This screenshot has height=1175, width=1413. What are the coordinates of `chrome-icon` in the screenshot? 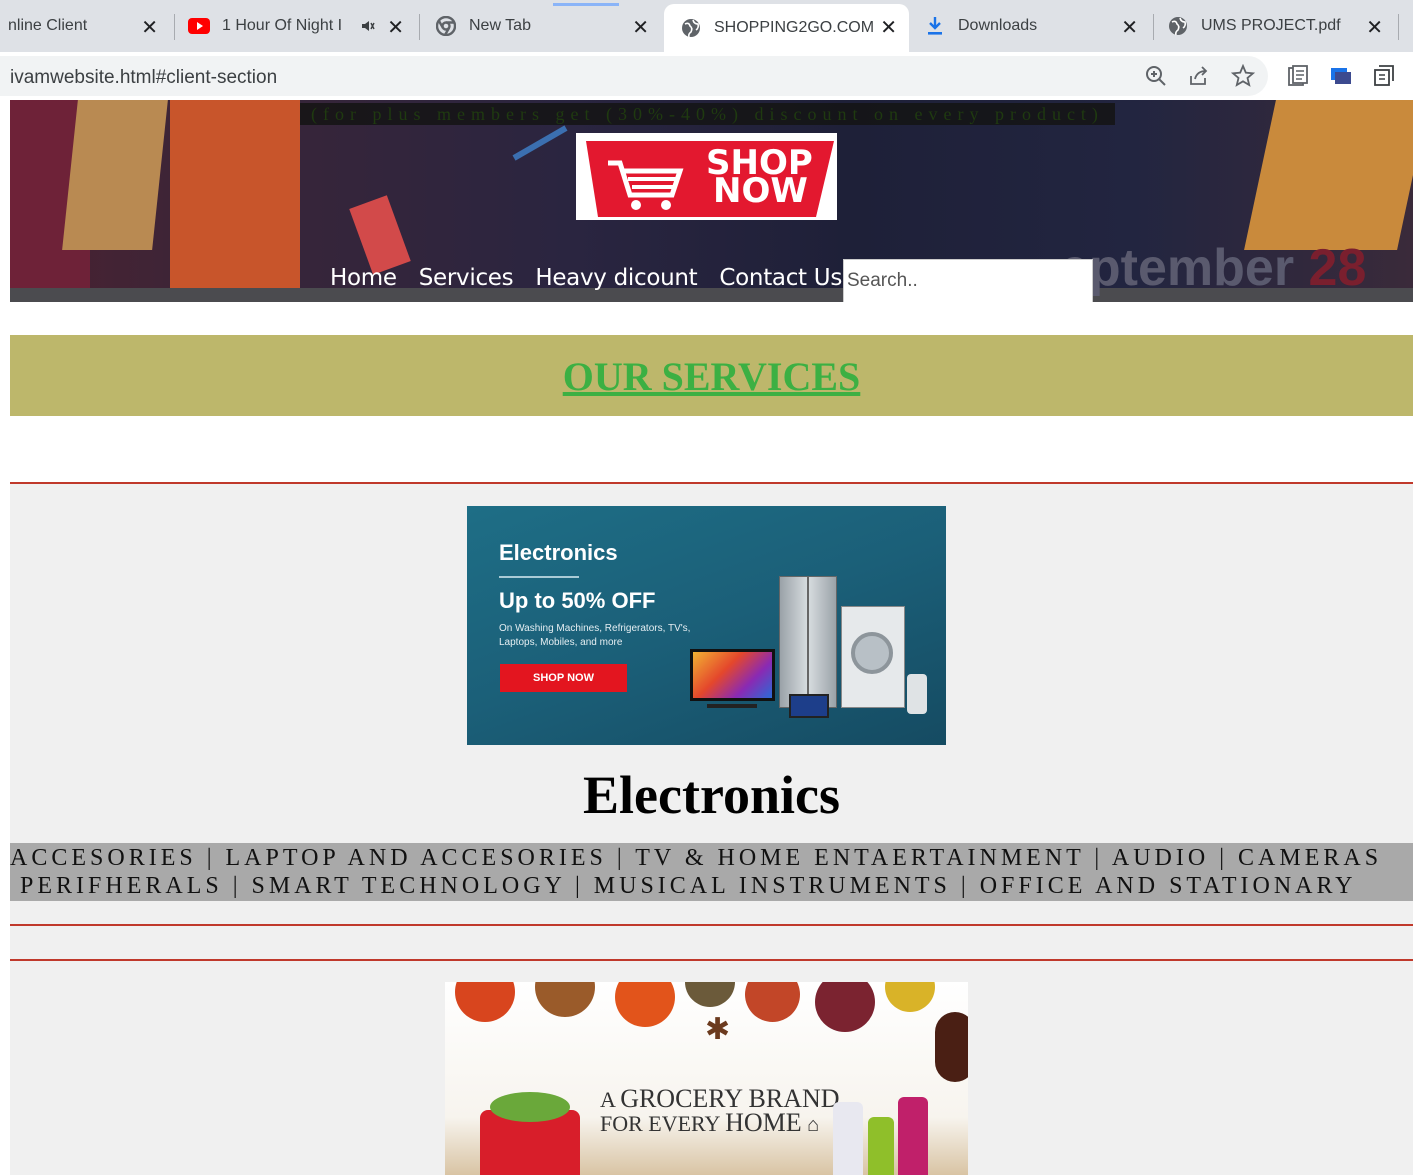 It's located at (446, 26).